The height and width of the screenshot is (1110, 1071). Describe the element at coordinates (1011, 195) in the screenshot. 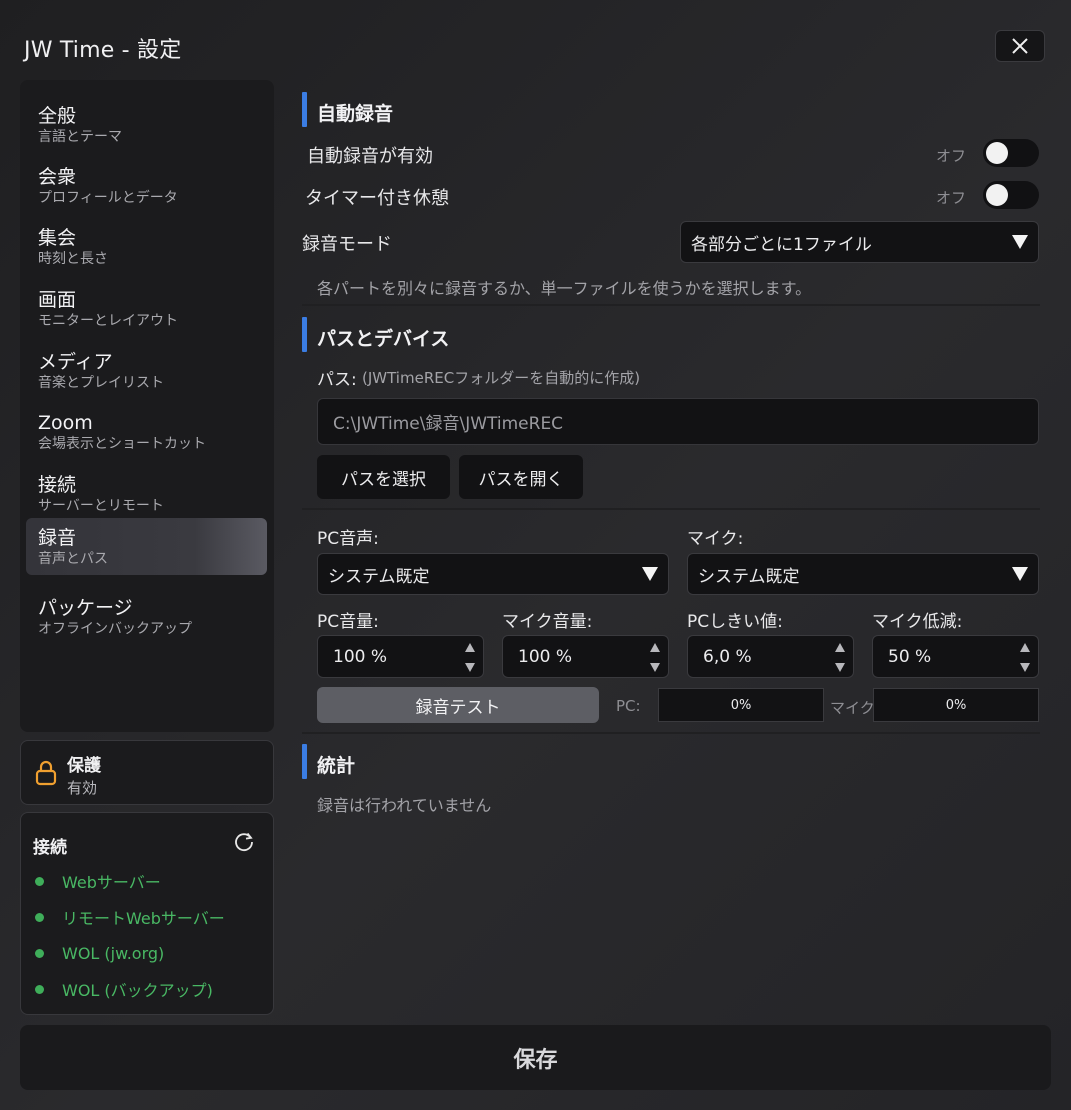

I see `timed-break-toggle` at that location.